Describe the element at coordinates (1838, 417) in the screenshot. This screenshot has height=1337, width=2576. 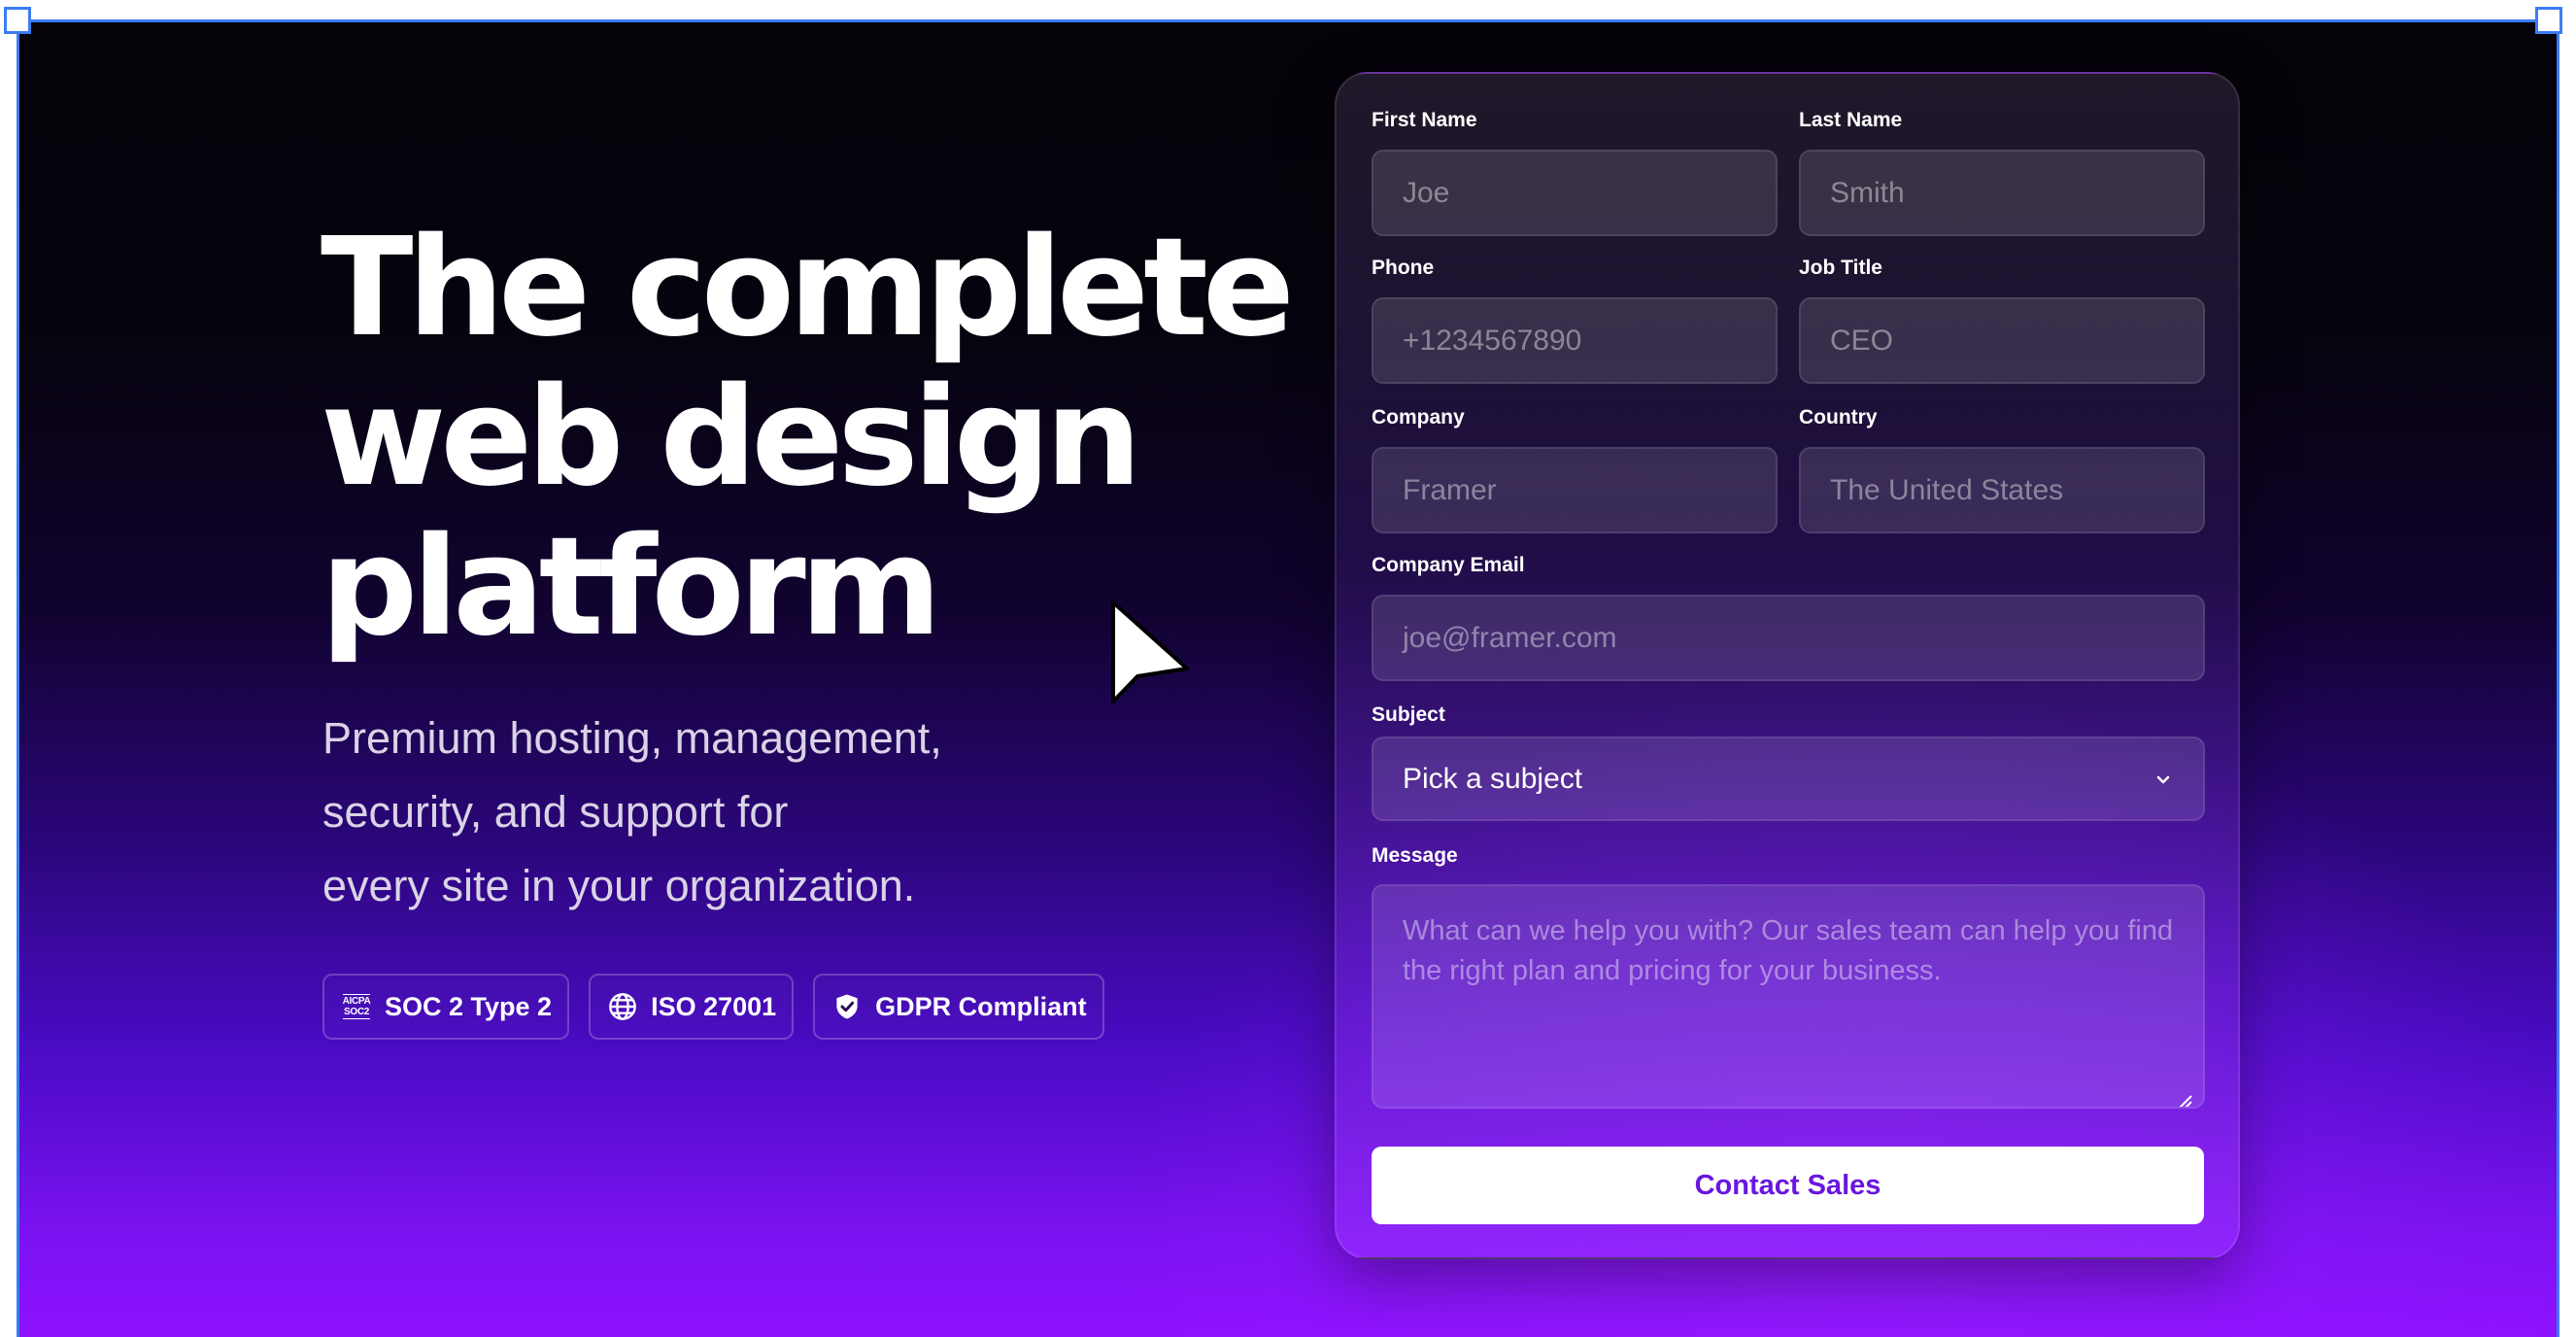
I see `country-label: Country` at that location.